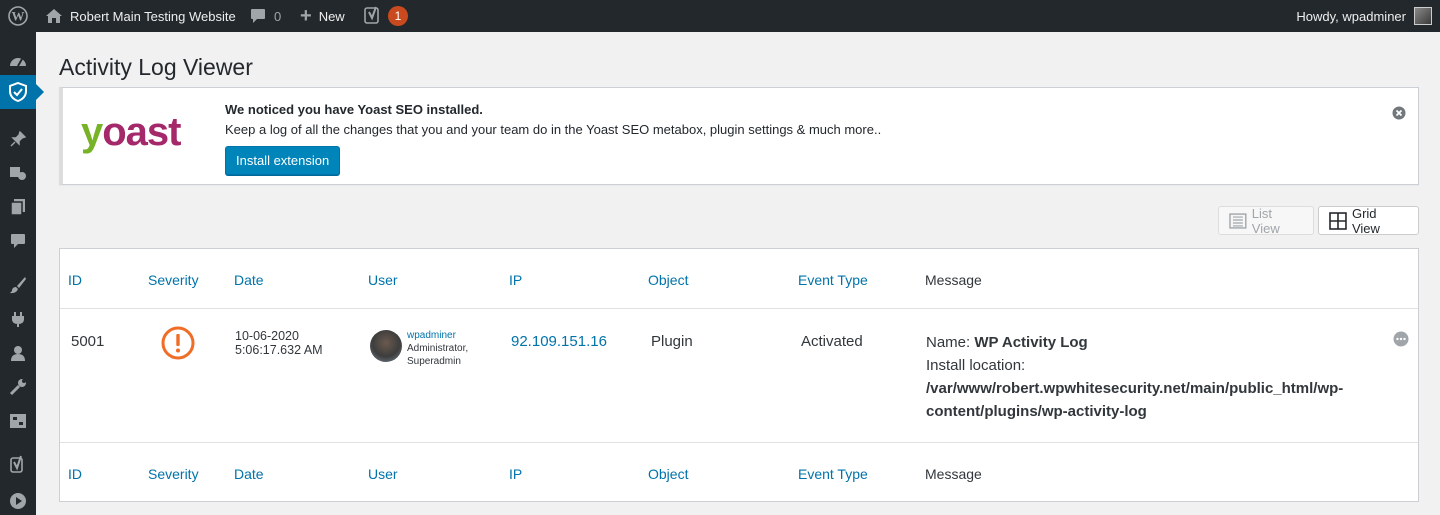 The width and height of the screenshot is (1440, 515). Describe the element at coordinates (1338, 220) in the screenshot. I see `grid-icon` at that location.